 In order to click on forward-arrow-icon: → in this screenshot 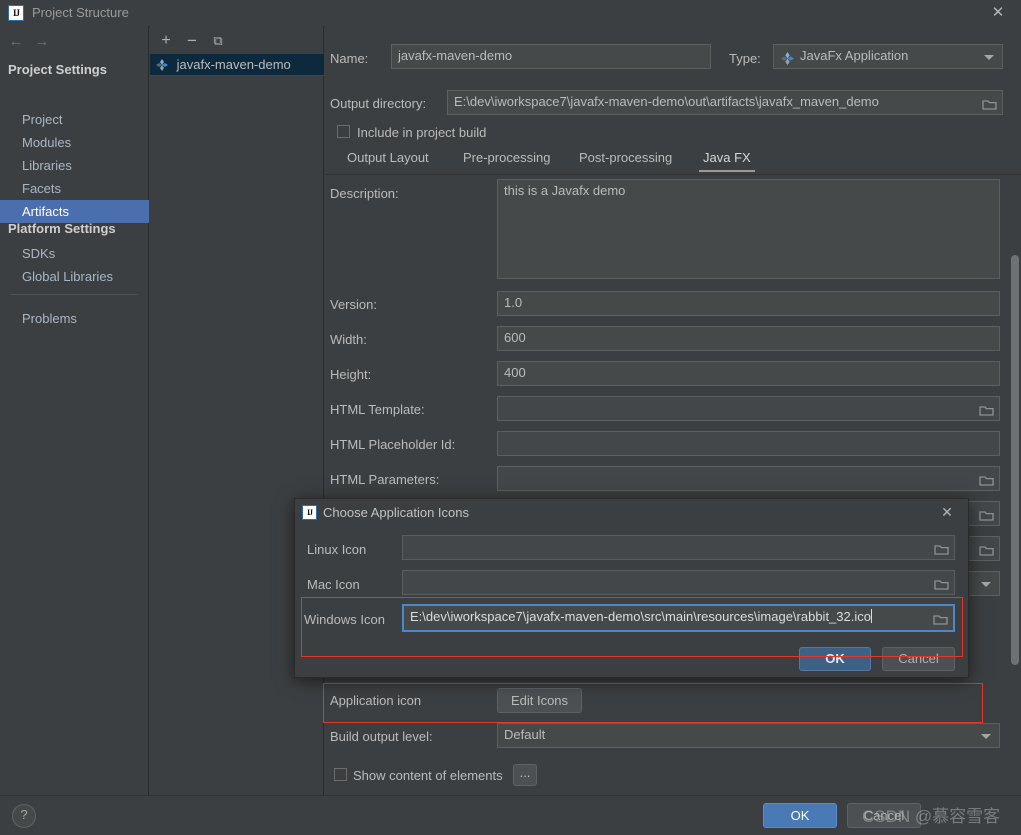, I will do `click(42, 42)`.